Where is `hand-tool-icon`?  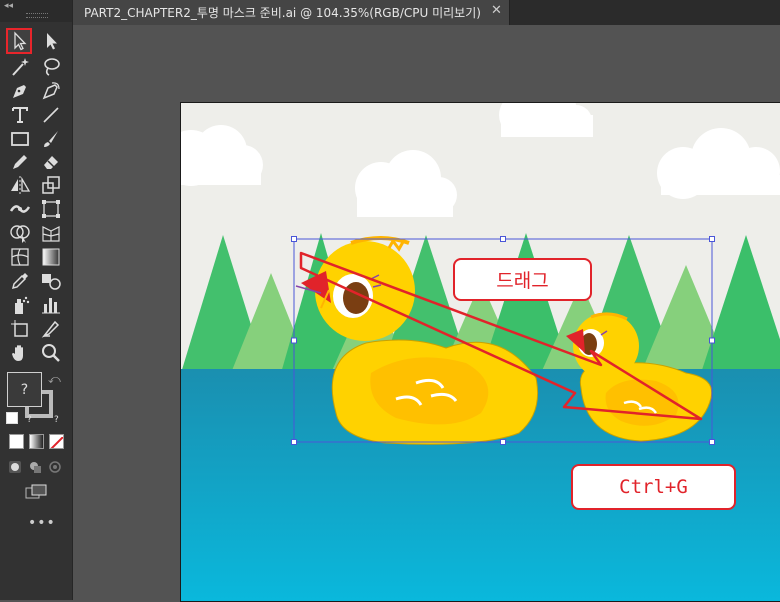
hand-tool-icon is located at coordinates (20, 353).